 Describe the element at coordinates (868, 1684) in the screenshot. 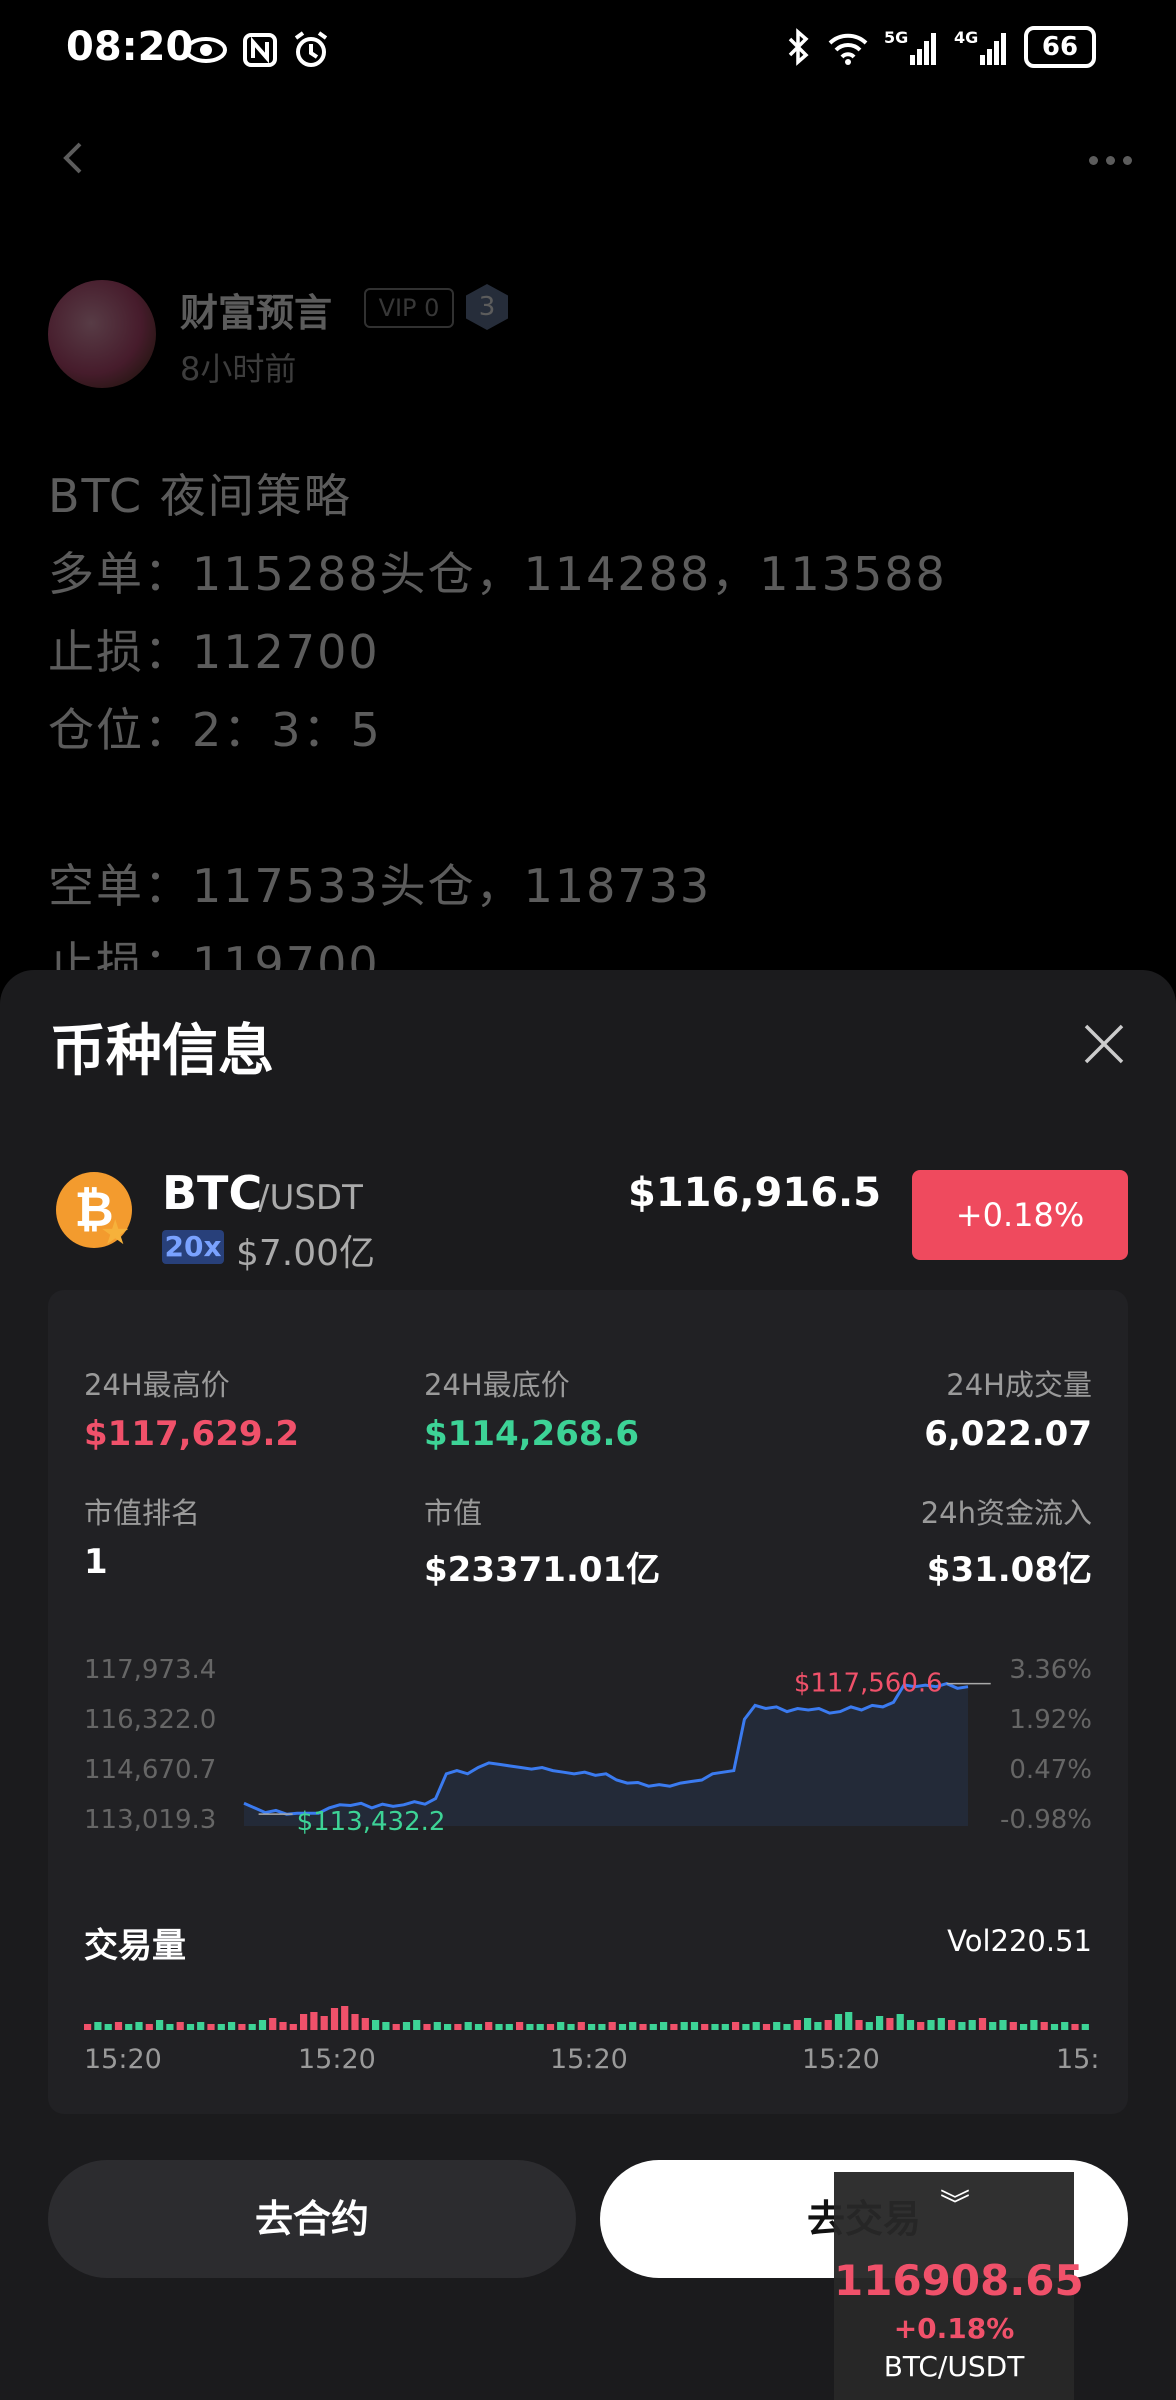

I see `max-annotation: $117,560.6` at that location.